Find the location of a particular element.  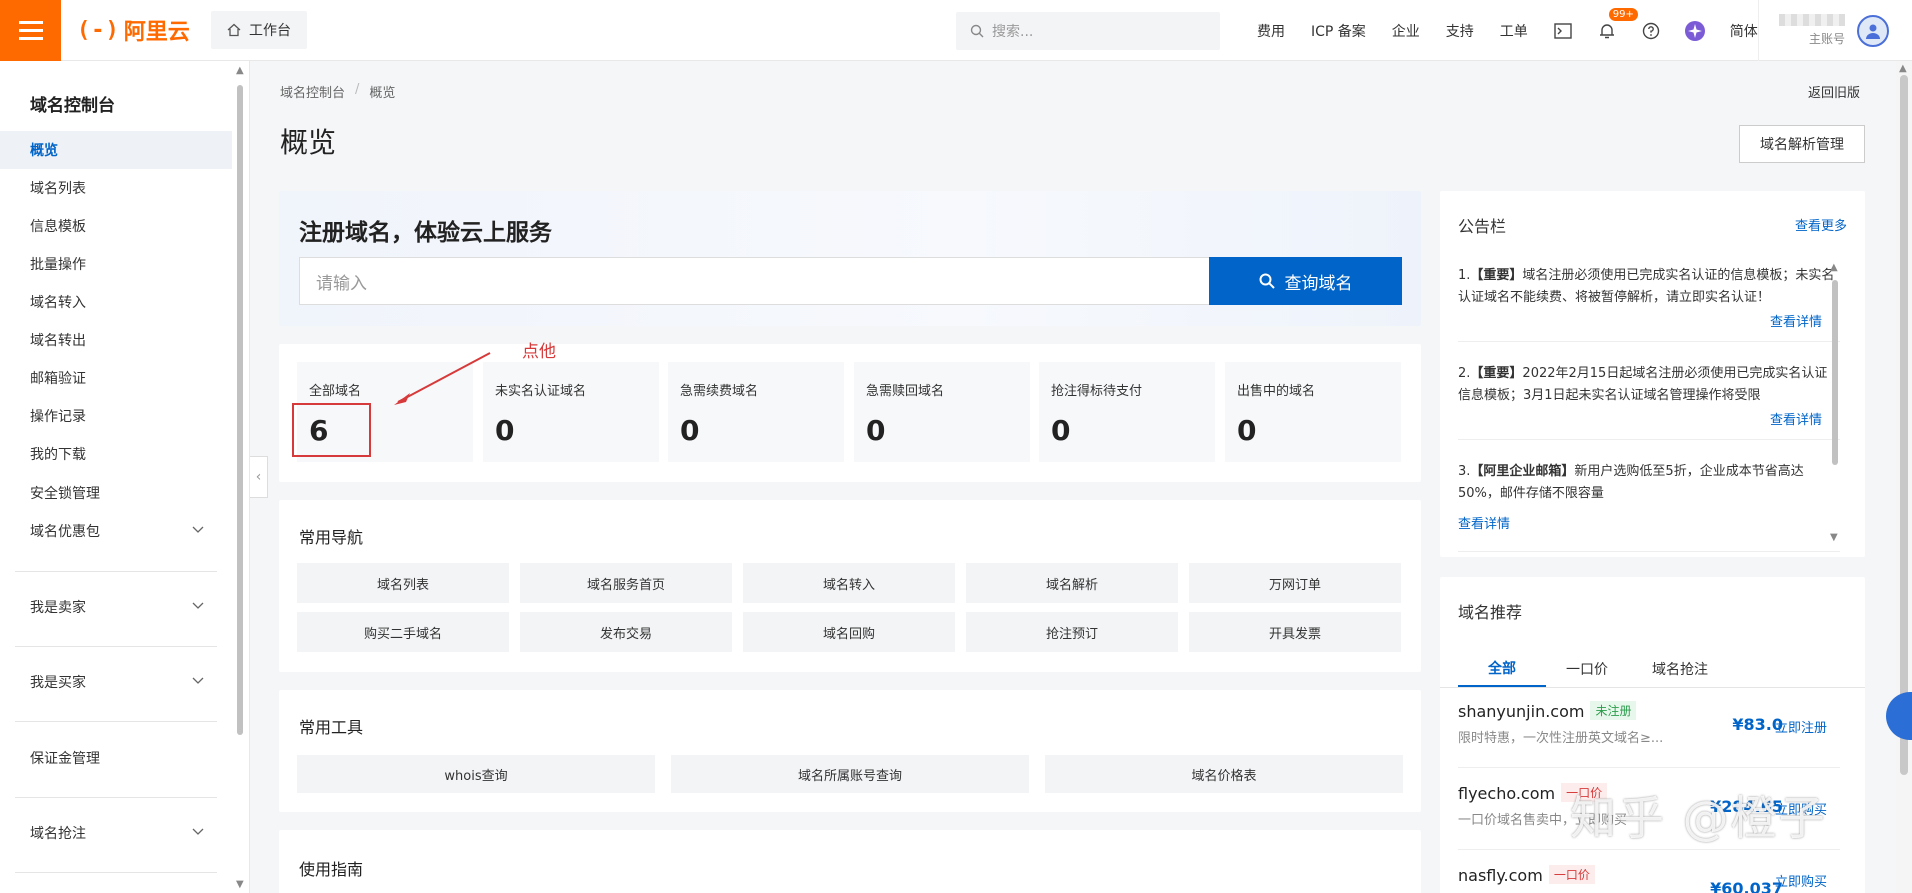

nav-domain-home: 域名服务首页 is located at coordinates (626, 583).